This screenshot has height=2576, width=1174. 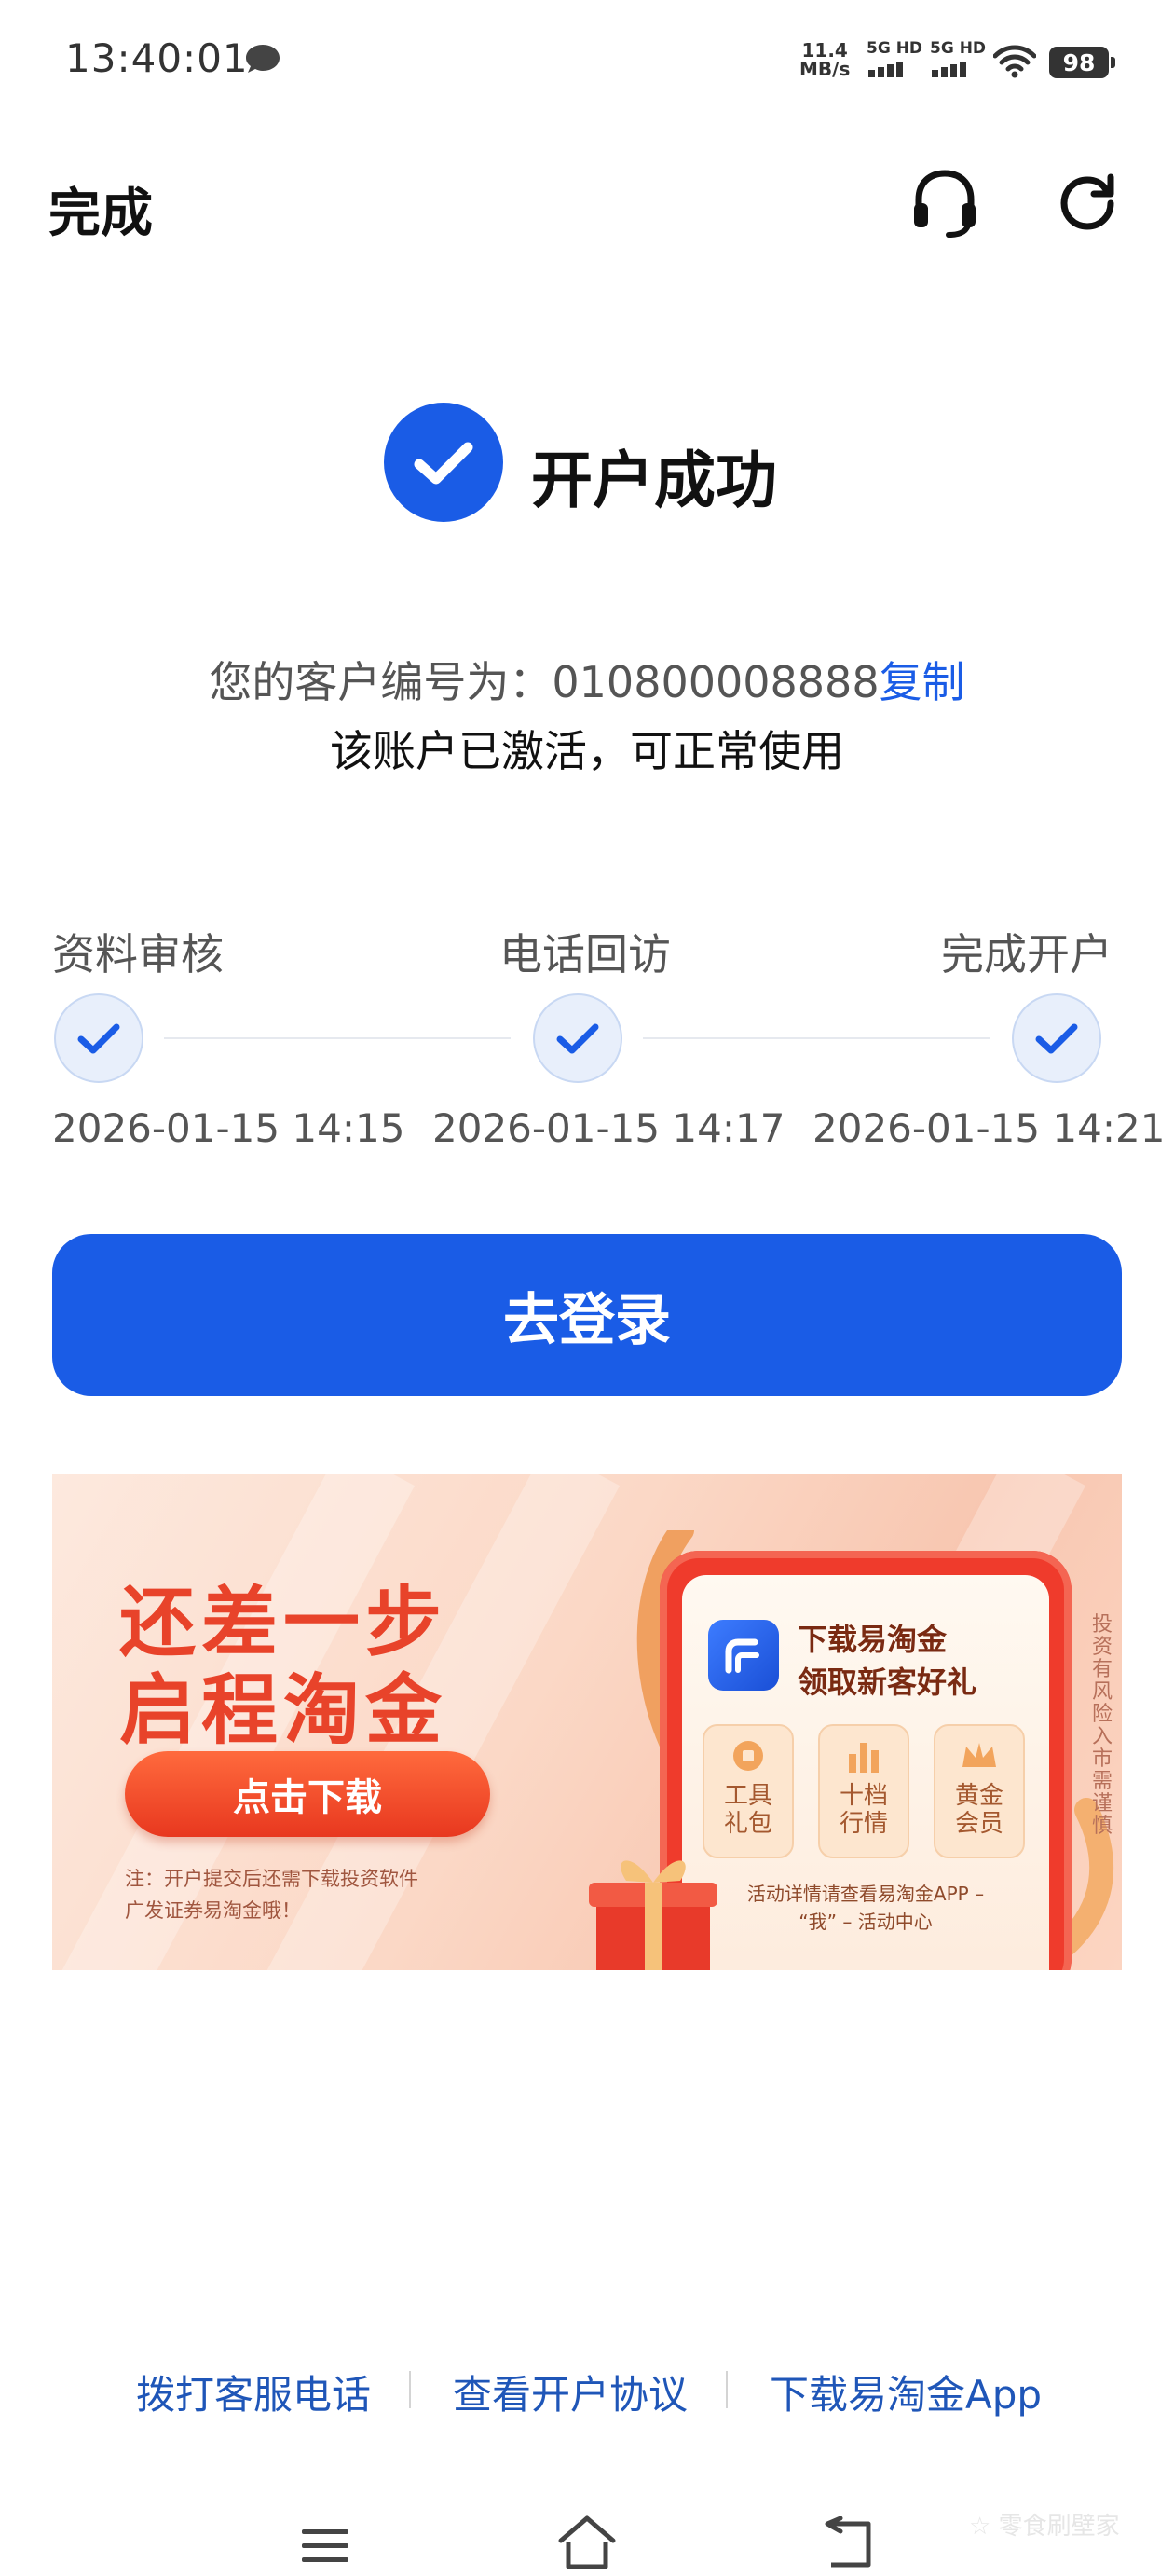 What do you see at coordinates (989, 1128) in the screenshot?
I see `step-date-complete: 2026-01-15 14:21` at bounding box center [989, 1128].